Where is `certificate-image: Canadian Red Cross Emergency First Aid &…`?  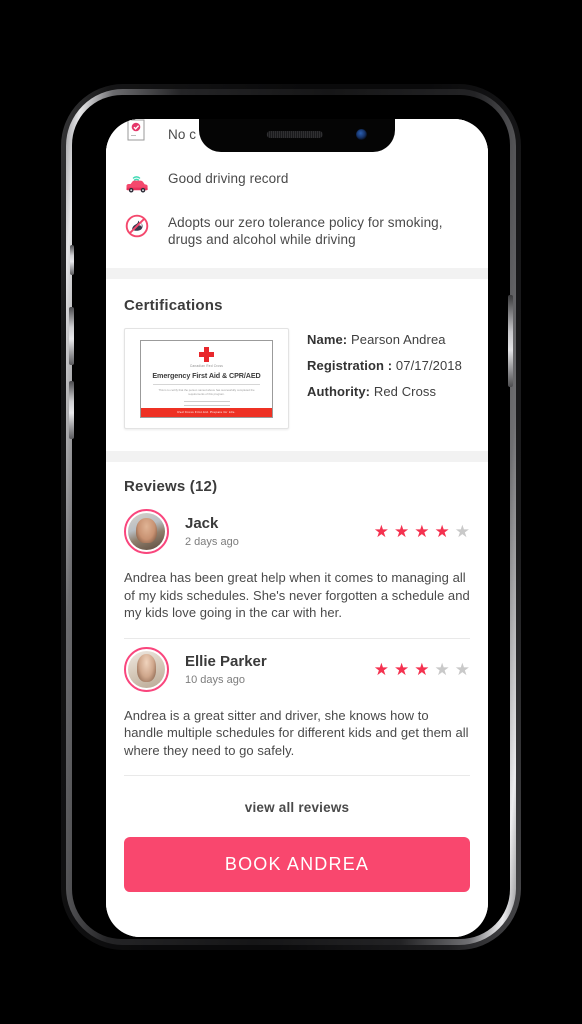 certificate-image: Canadian Red Cross Emergency First Aid &… is located at coordinates (206, 378).